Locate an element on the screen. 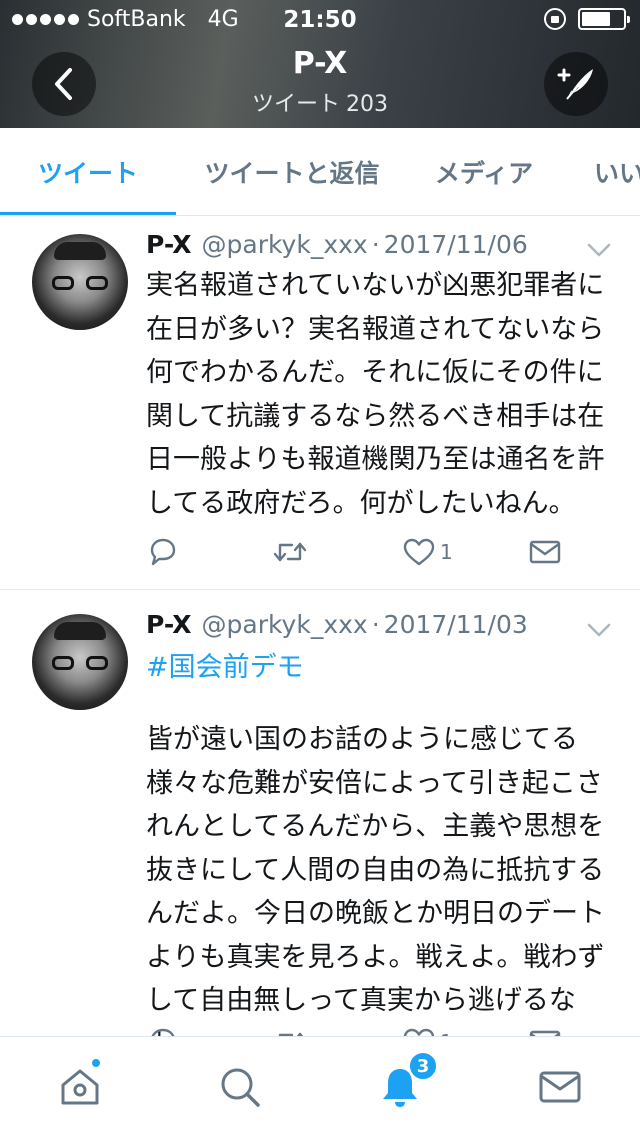 The width and height of the screenshot is (640, 1136). profile-header: SoftBank 4G 21:50 P-X ツイート 203 is located at coordinates (320, 64).